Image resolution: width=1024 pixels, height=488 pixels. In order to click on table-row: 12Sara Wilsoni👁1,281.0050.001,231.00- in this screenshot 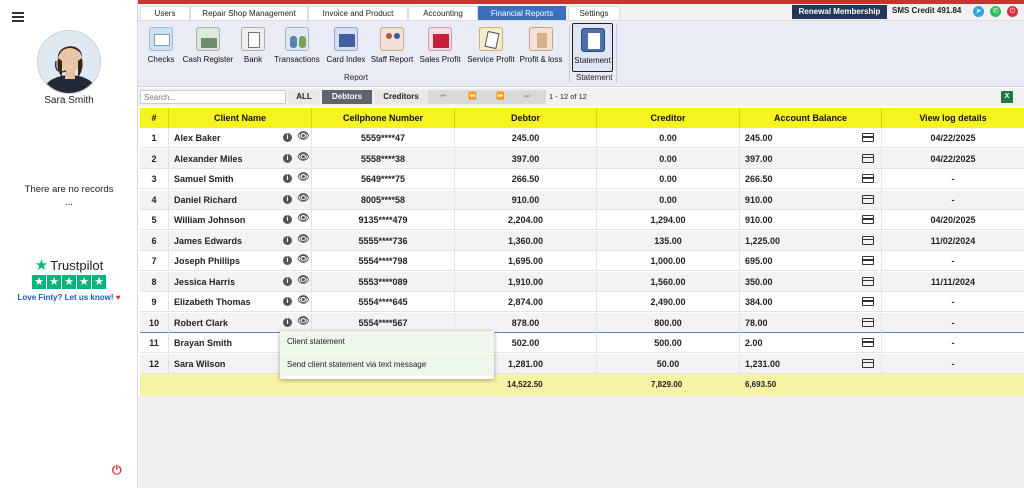, I will do `click(582, 363)`.